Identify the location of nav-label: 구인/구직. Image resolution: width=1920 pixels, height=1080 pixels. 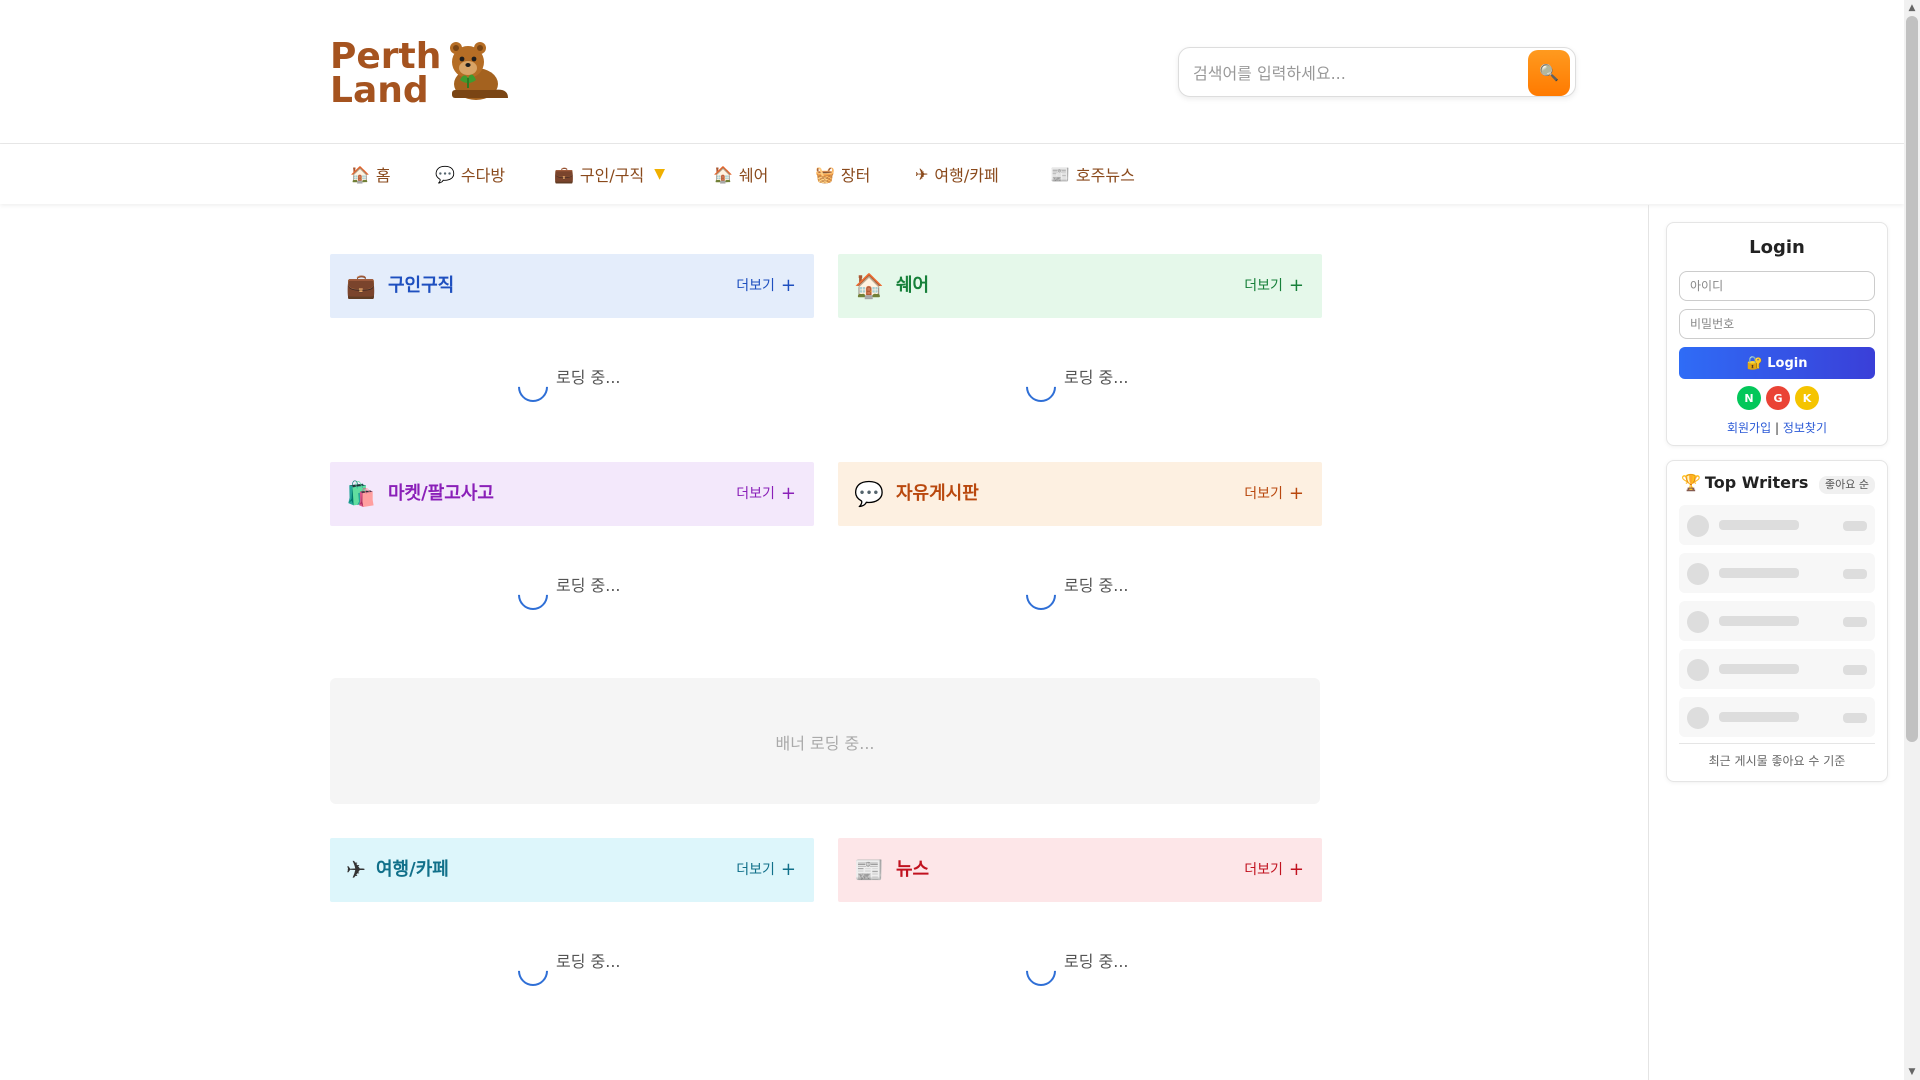
(612, 175).